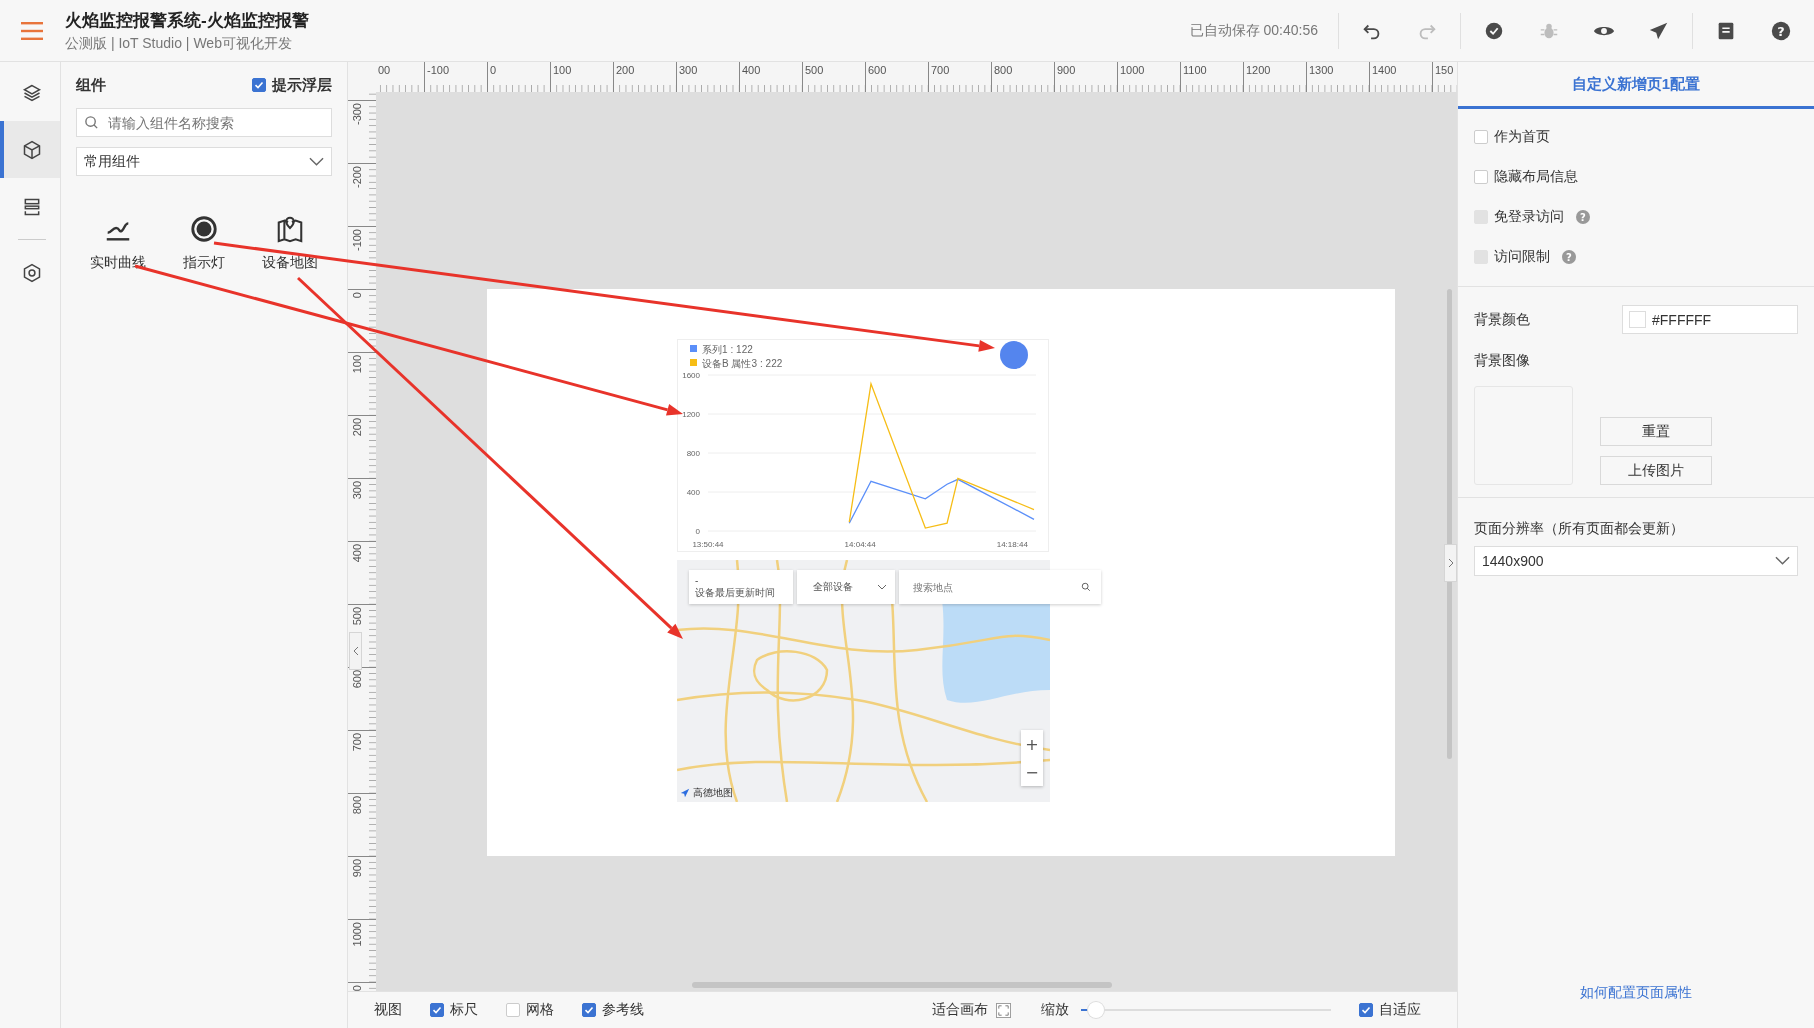 The width and height of the screenshot is (1814, 1028). What do you see at coordinates (742, 363) in the screenshot?
I see `legend-label: 设备B 属性3 : 222` at bounding box center [742, 363].